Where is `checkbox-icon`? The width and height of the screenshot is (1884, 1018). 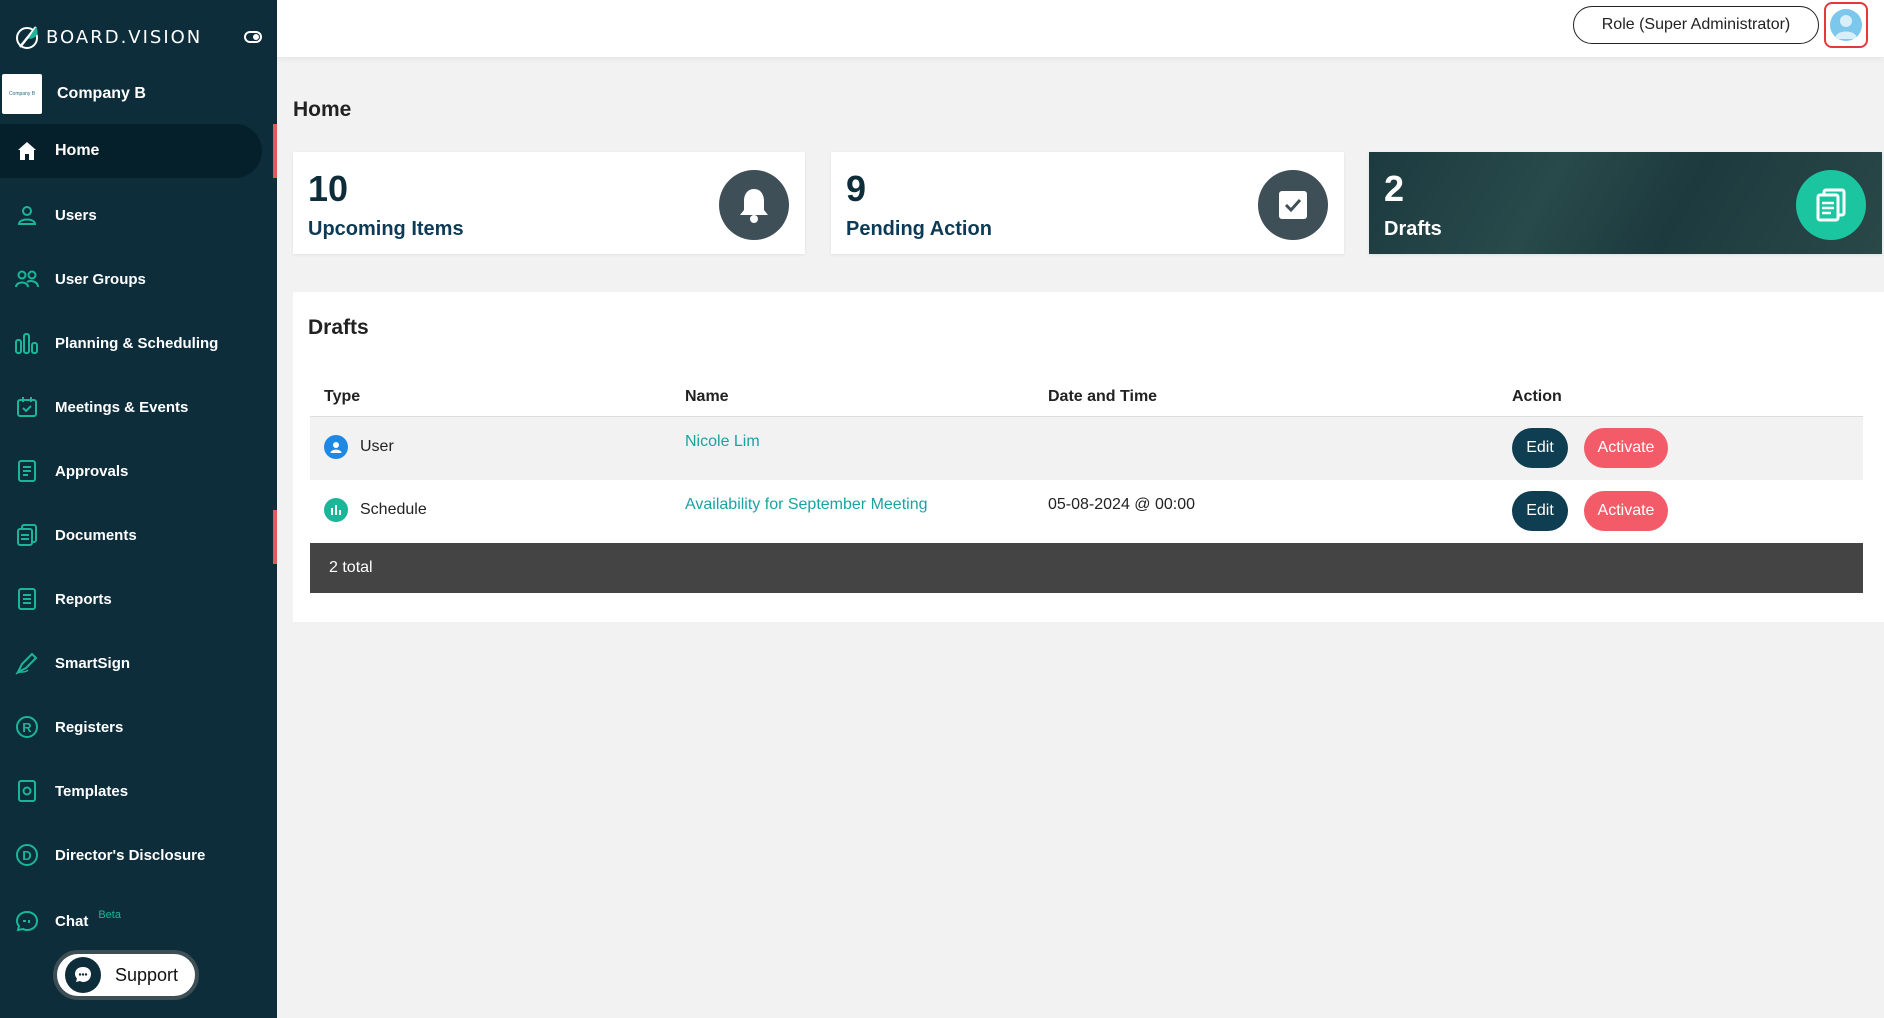
checkbox-icon is located at coordinates (1293, 205).